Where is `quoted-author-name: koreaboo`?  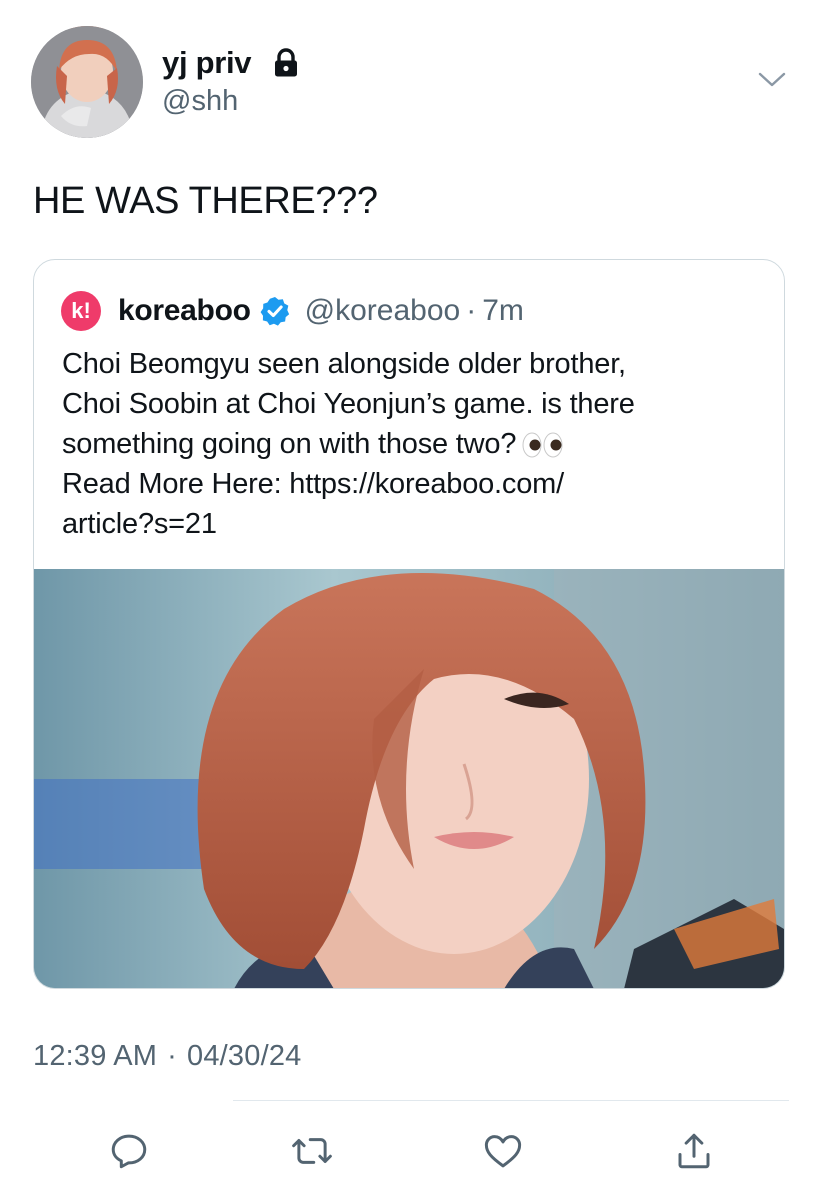 quoted-author-name: koreaboo is located at coordinates (184, 311).